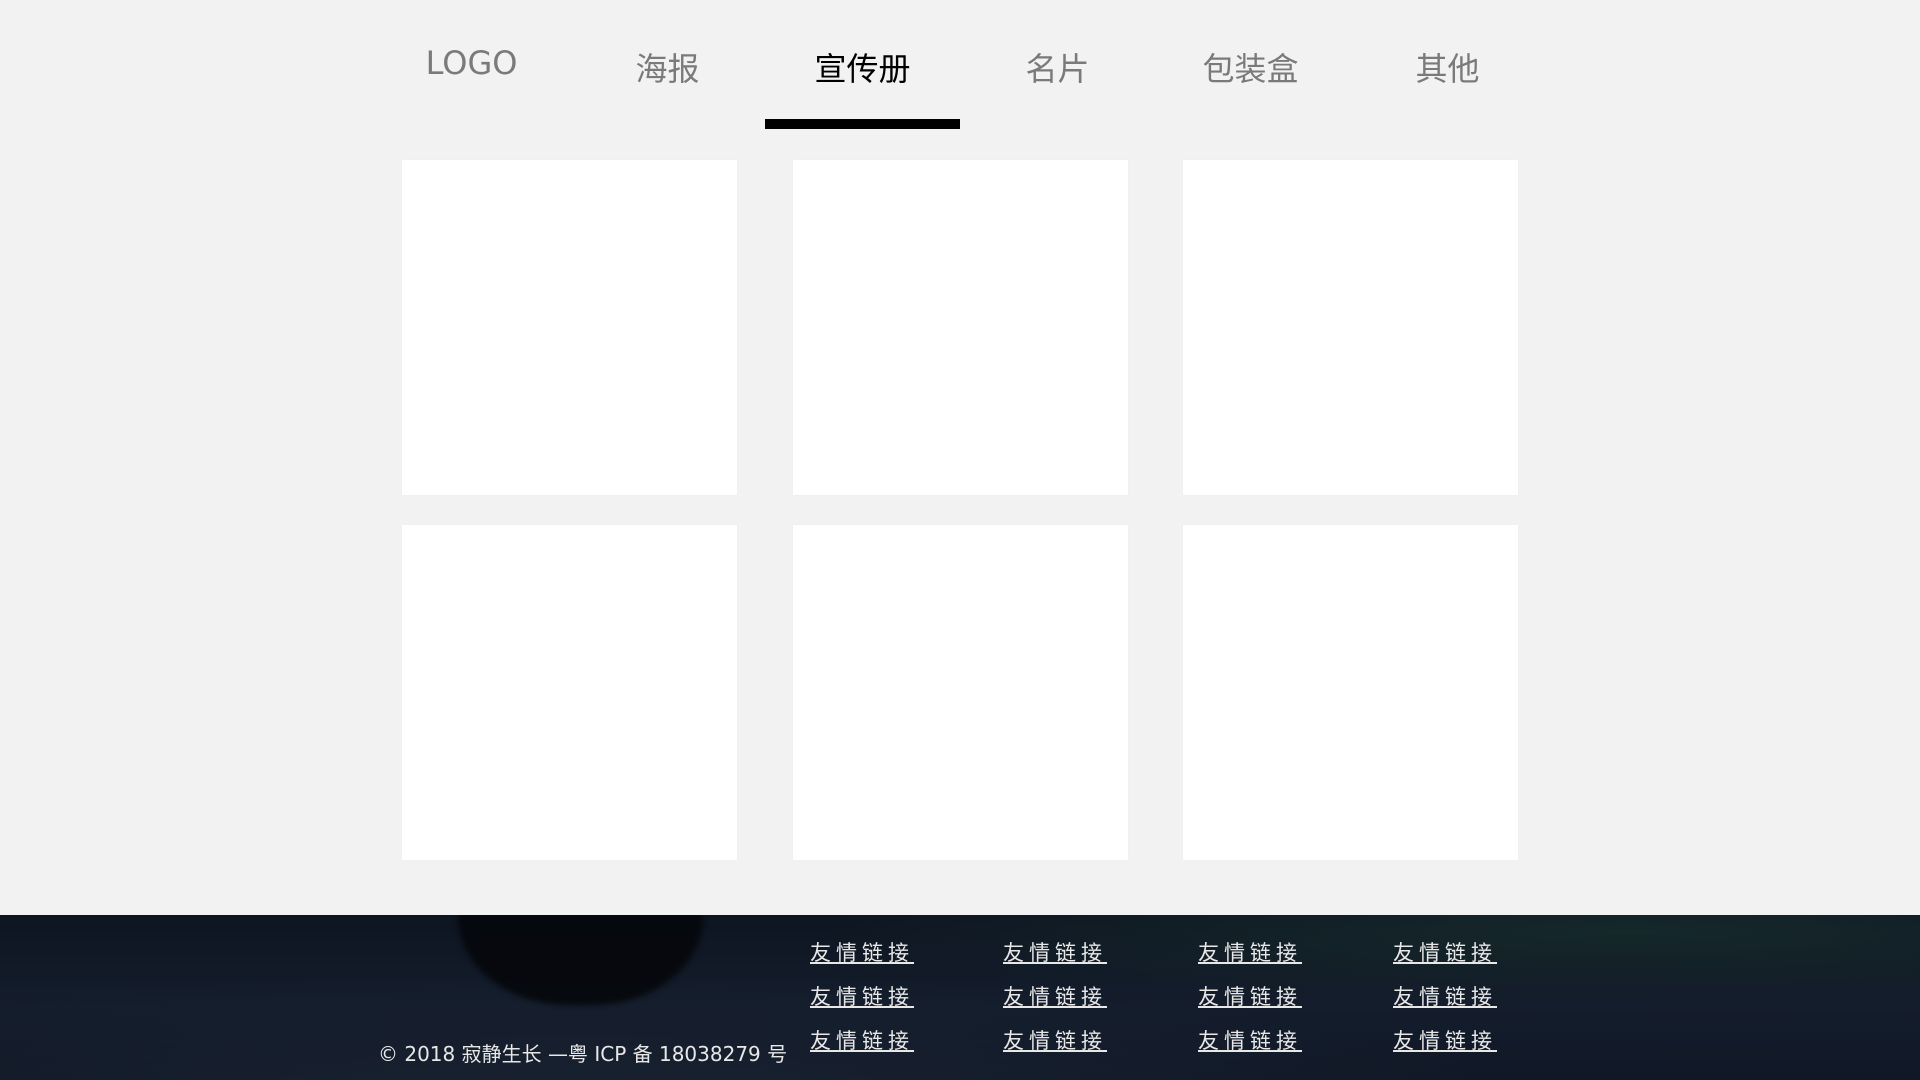  Describe the element at coordinates (1250, 85) in the screenshot. I see `tab-packaging-box: 包装盒` at that location.